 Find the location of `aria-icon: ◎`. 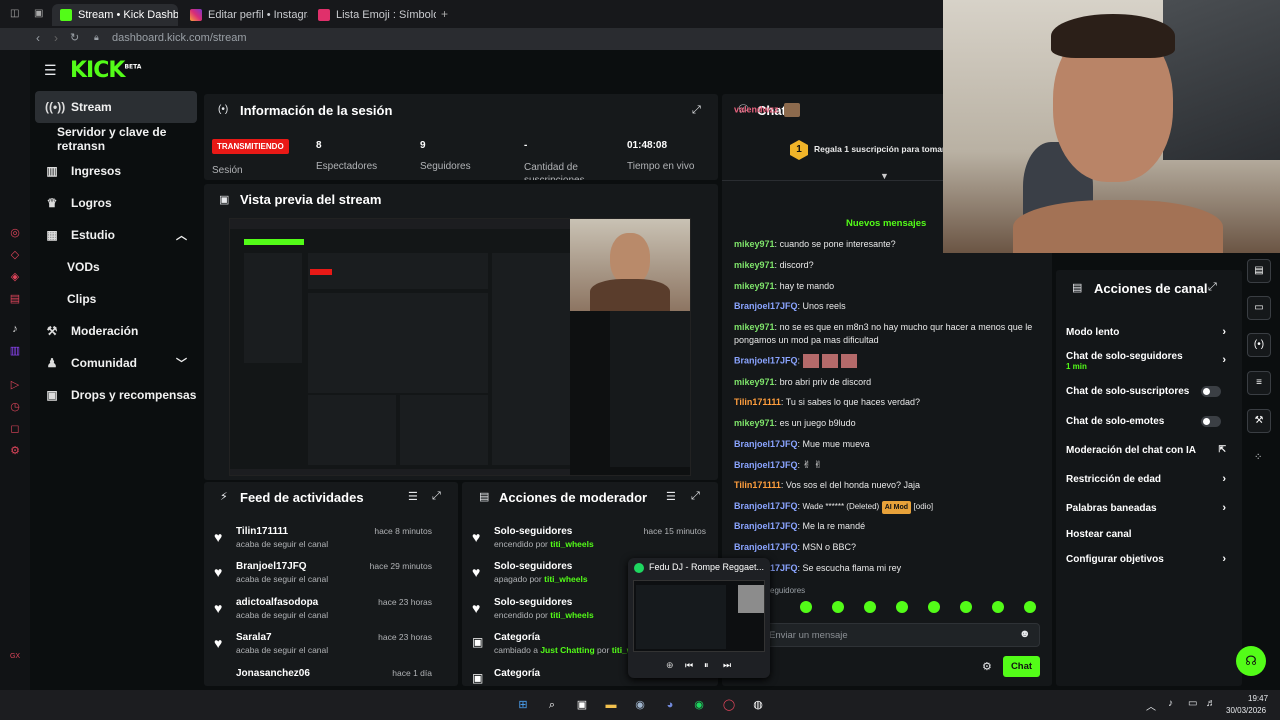

aria-icon: ◎ is located at coordinates (15, 233).